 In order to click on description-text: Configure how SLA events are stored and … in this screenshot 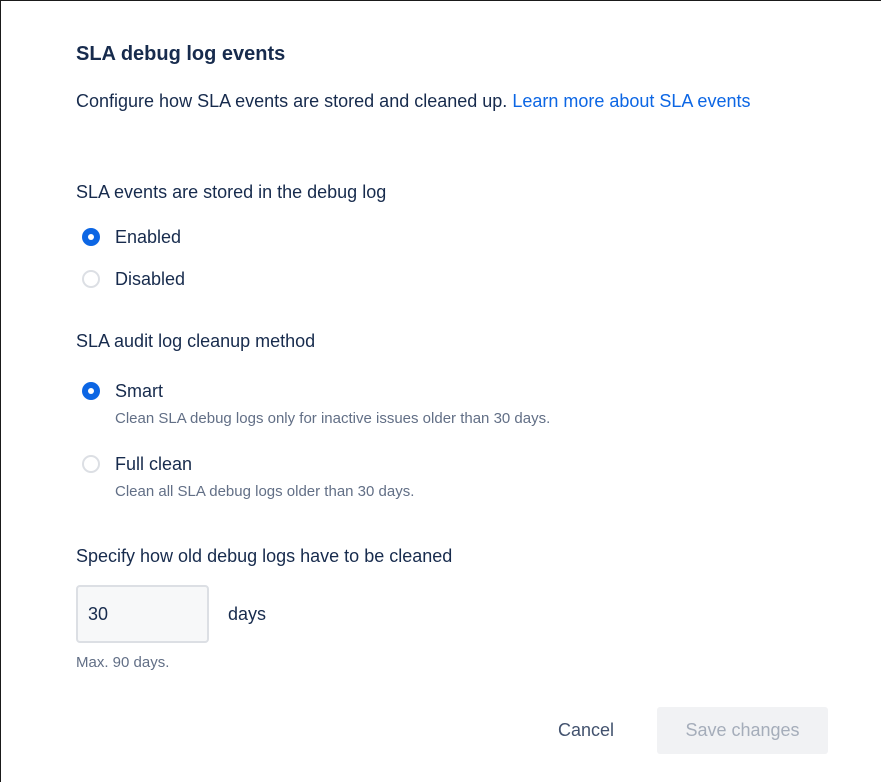, I will do `click(292, 101)`.